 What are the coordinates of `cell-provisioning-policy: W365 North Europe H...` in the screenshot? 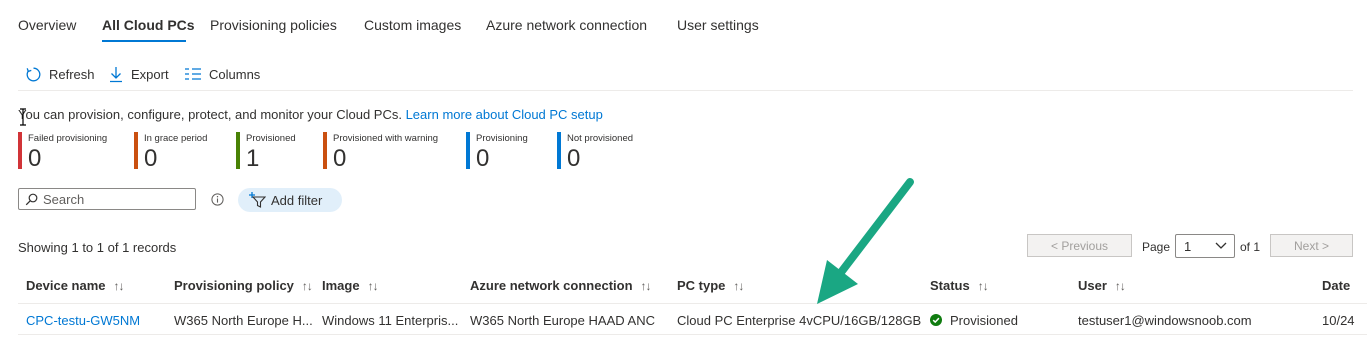 It's located at (243, 320).